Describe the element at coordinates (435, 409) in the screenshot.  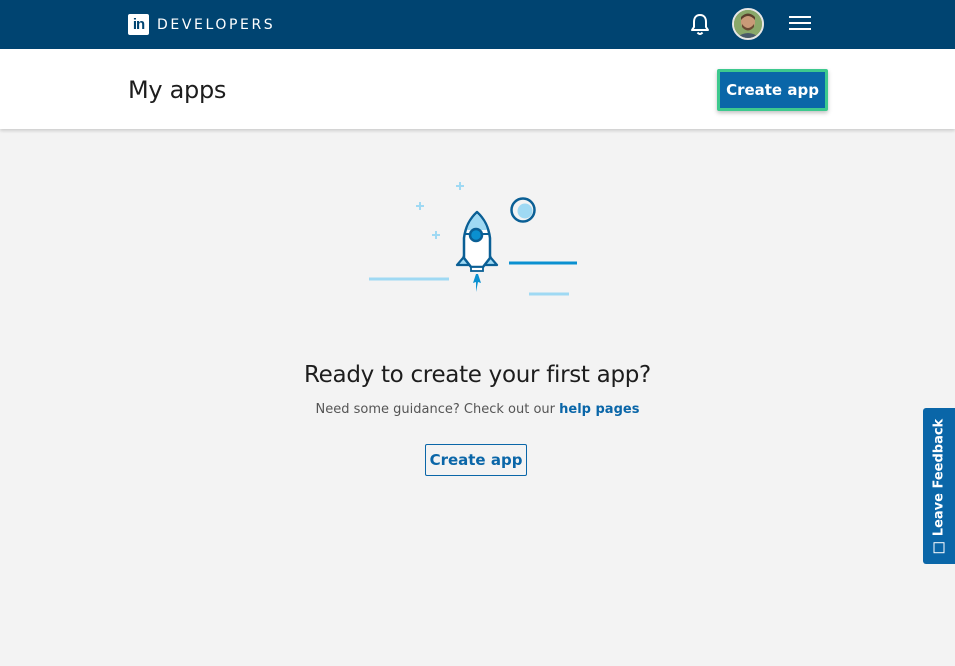
I see `guidance-text: Need some guidance? Check out our` at that location.